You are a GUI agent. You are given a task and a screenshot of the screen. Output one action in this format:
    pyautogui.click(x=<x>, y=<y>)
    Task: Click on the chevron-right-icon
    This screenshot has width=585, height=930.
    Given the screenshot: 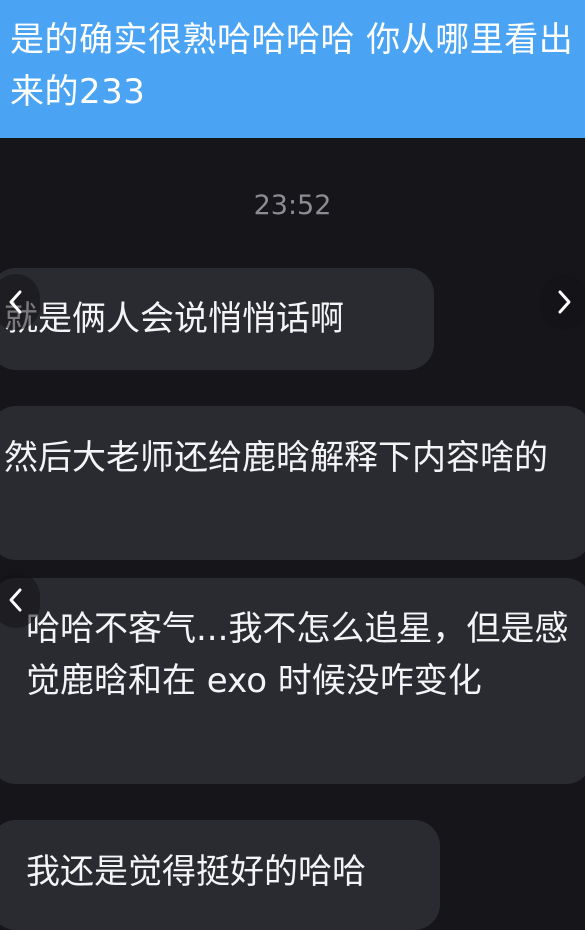 What is the action you would take?
    pyautogui.click(x=564, y=302)
    